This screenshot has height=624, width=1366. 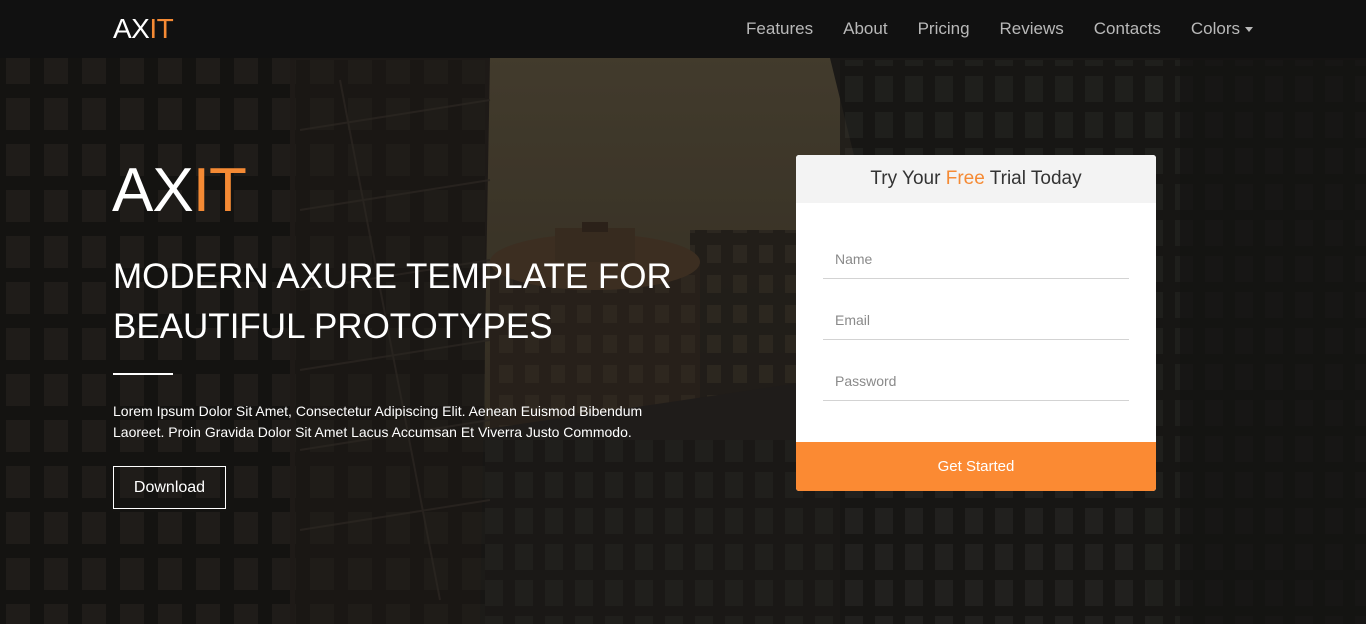 What do you see at coordinates (1215, 28) in the screenshot?
I see `colors-dropdown-label: Colors` at bounding box center [1215, 28].